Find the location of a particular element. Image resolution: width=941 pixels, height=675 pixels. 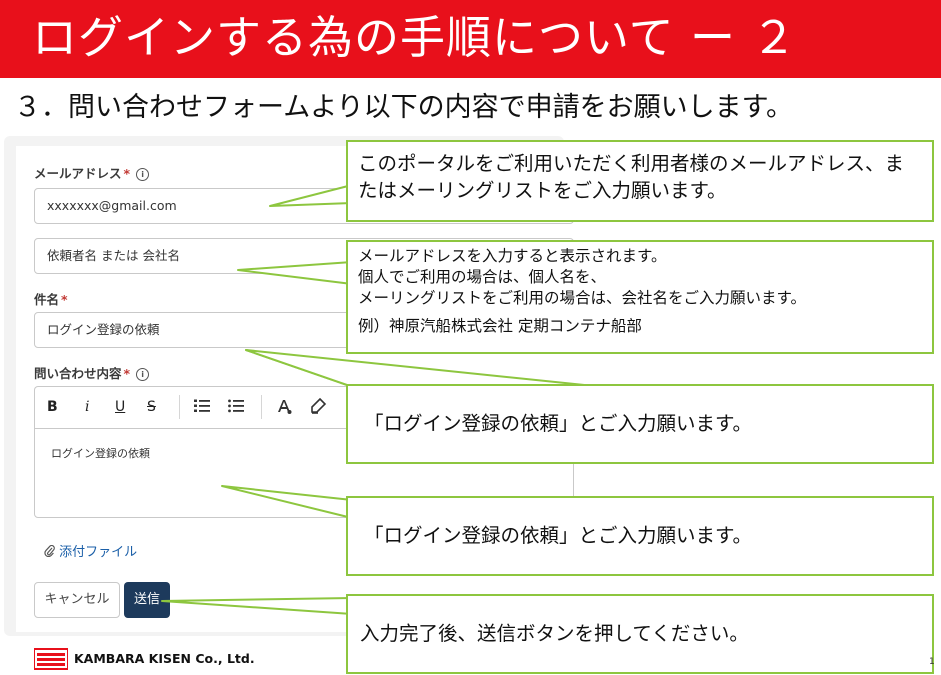

subject-label-text: 件名 is located at coordinates (47, 299).